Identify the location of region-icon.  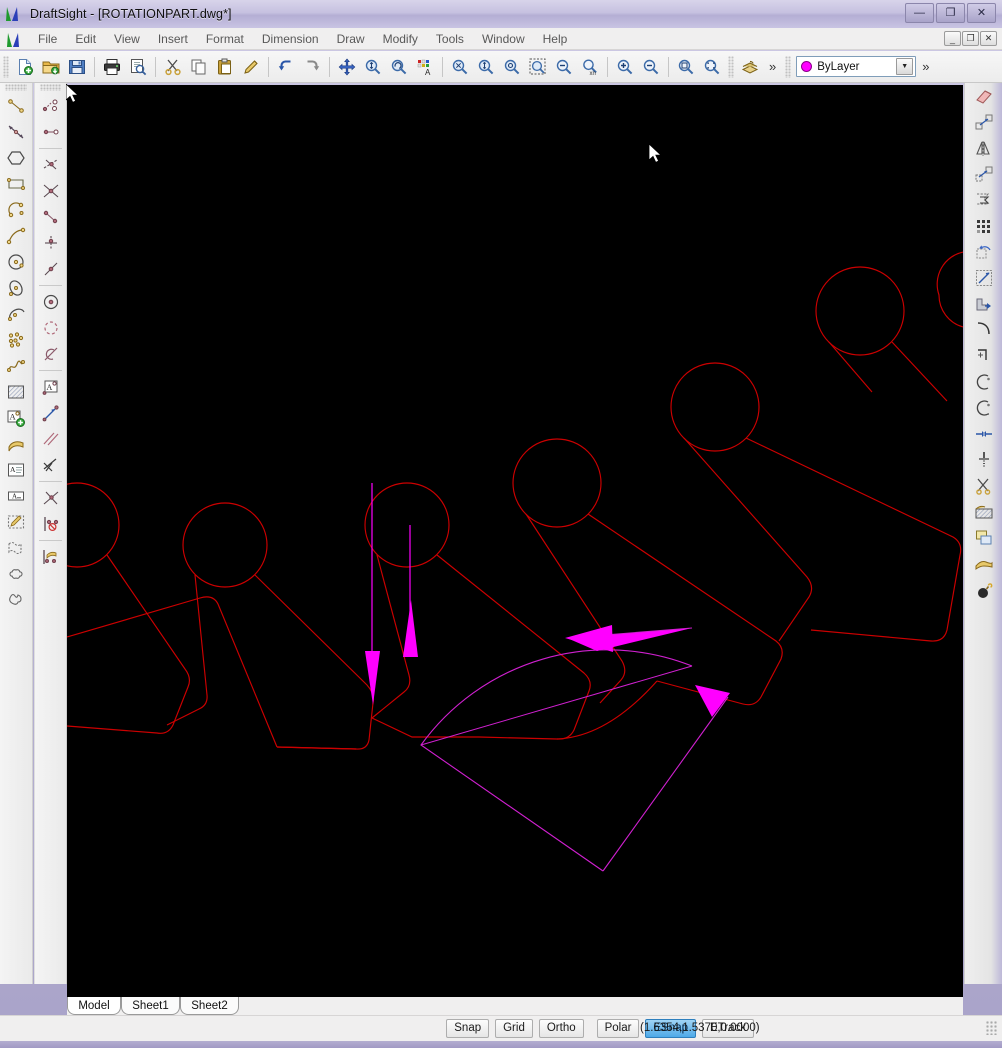
(16, 522).